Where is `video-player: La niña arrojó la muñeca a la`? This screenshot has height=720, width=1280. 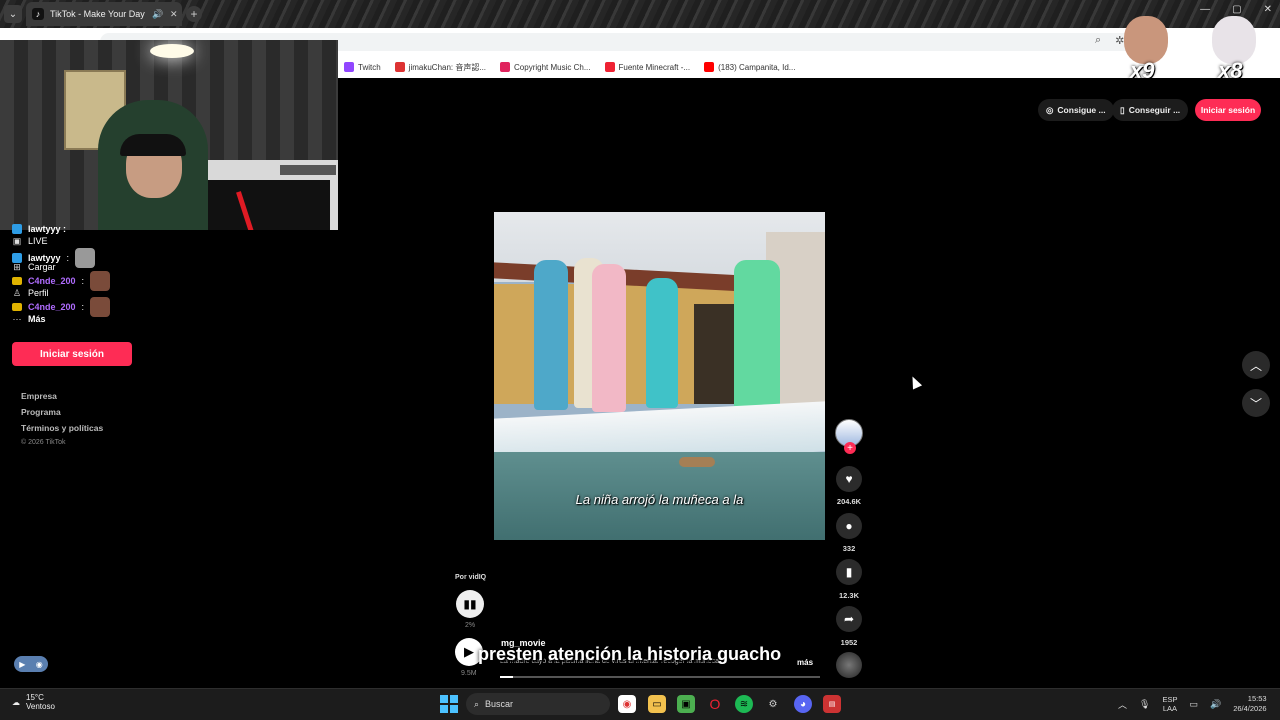 video-player: La niña arrojó la muñeca a la is located at coordinates (659, 376).